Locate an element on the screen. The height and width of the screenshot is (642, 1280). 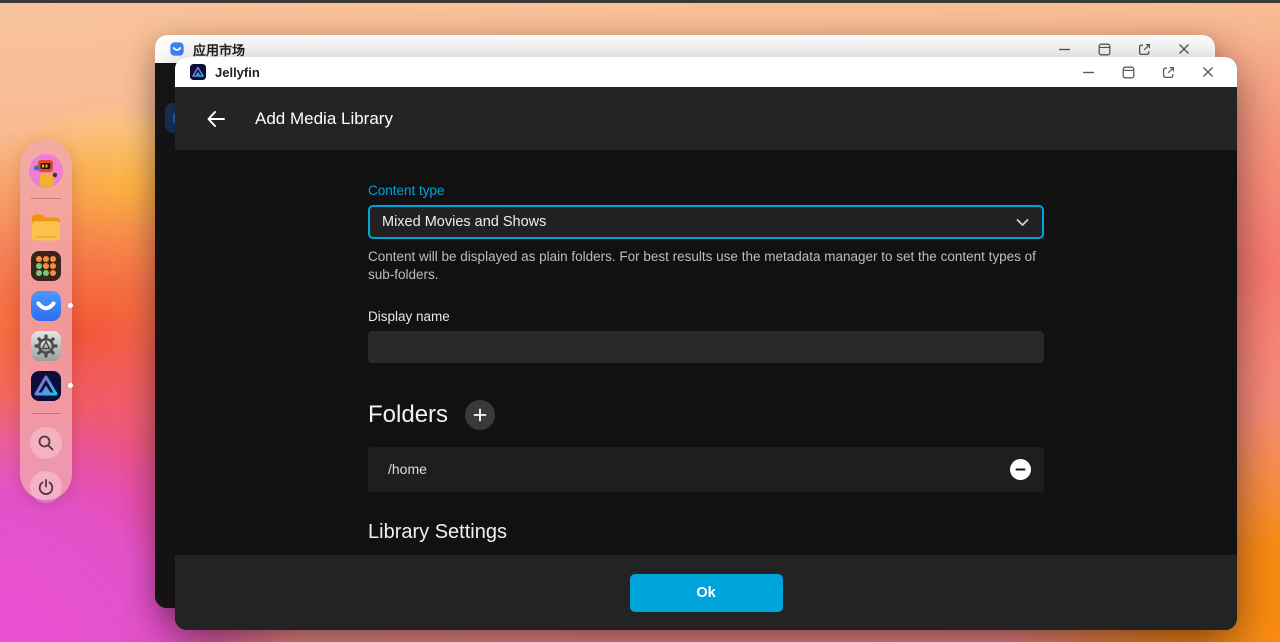
dialog-title: Add Media Library is located at coordinates (324, 118).